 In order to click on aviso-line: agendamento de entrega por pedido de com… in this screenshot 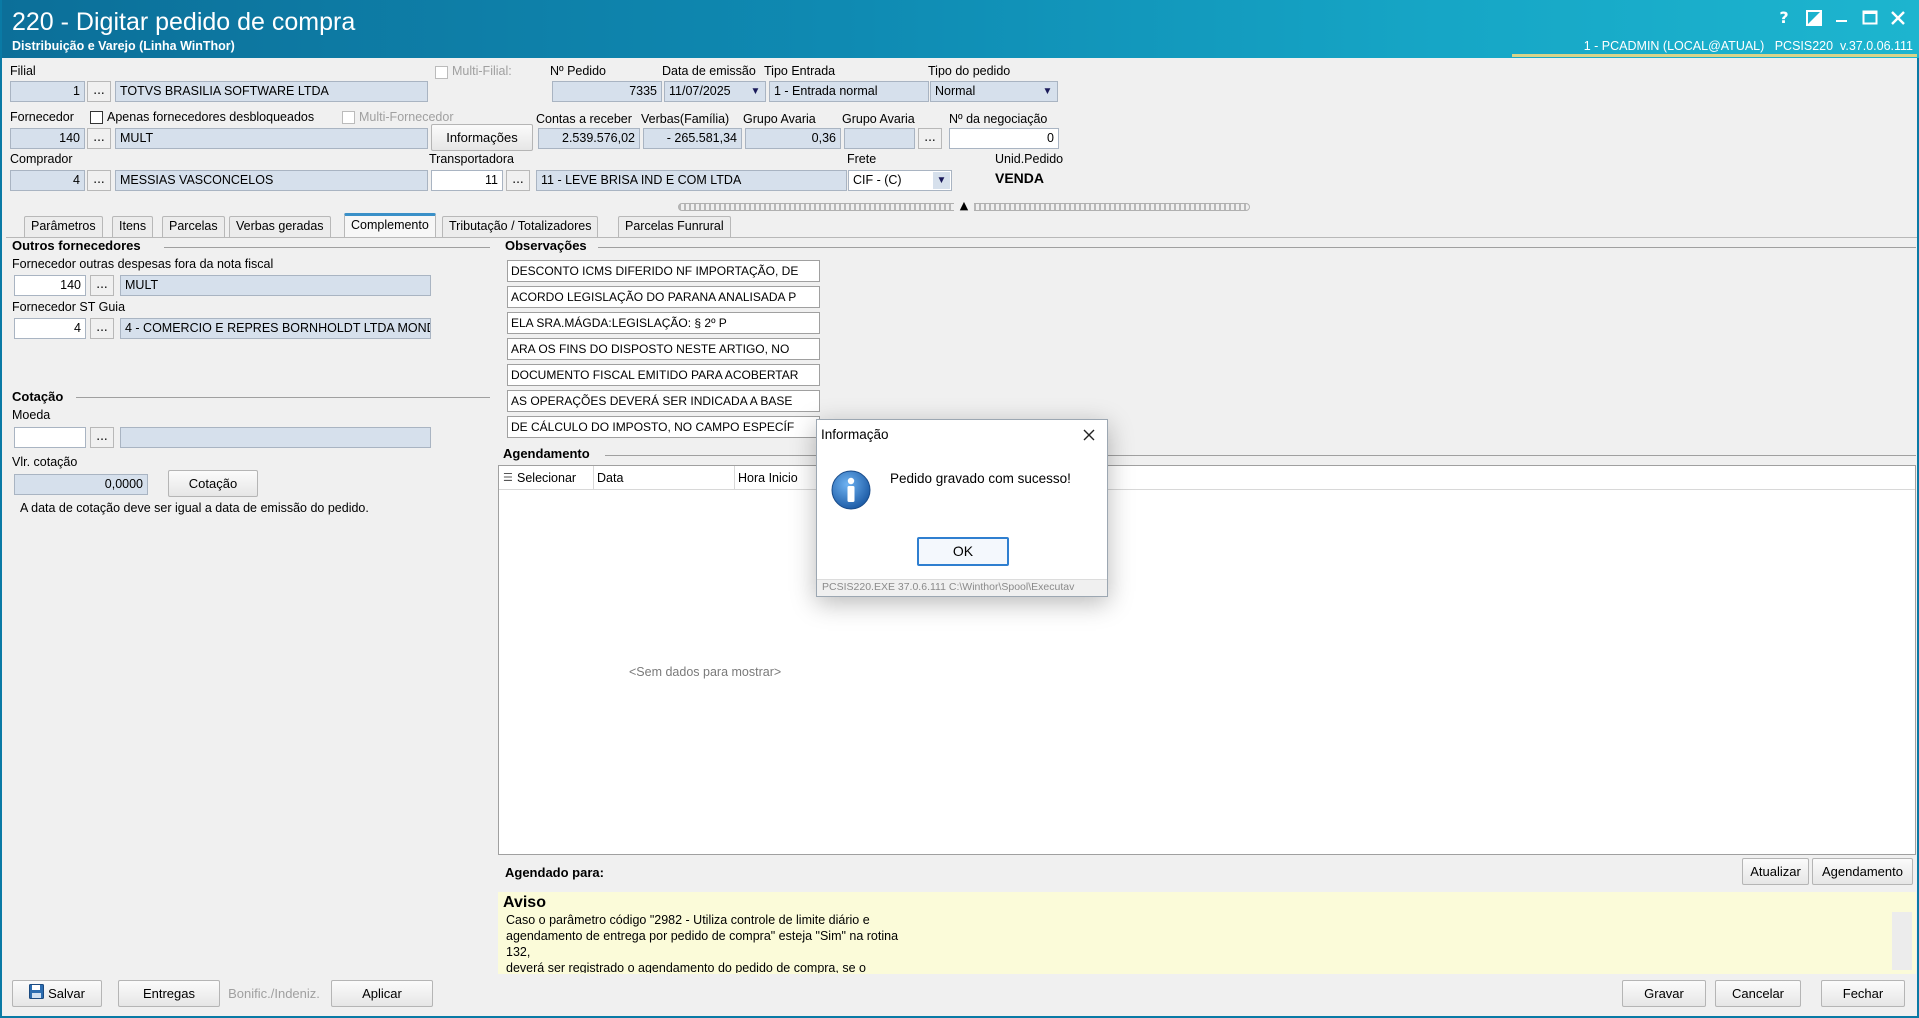, I will do `click(702, 936)`.